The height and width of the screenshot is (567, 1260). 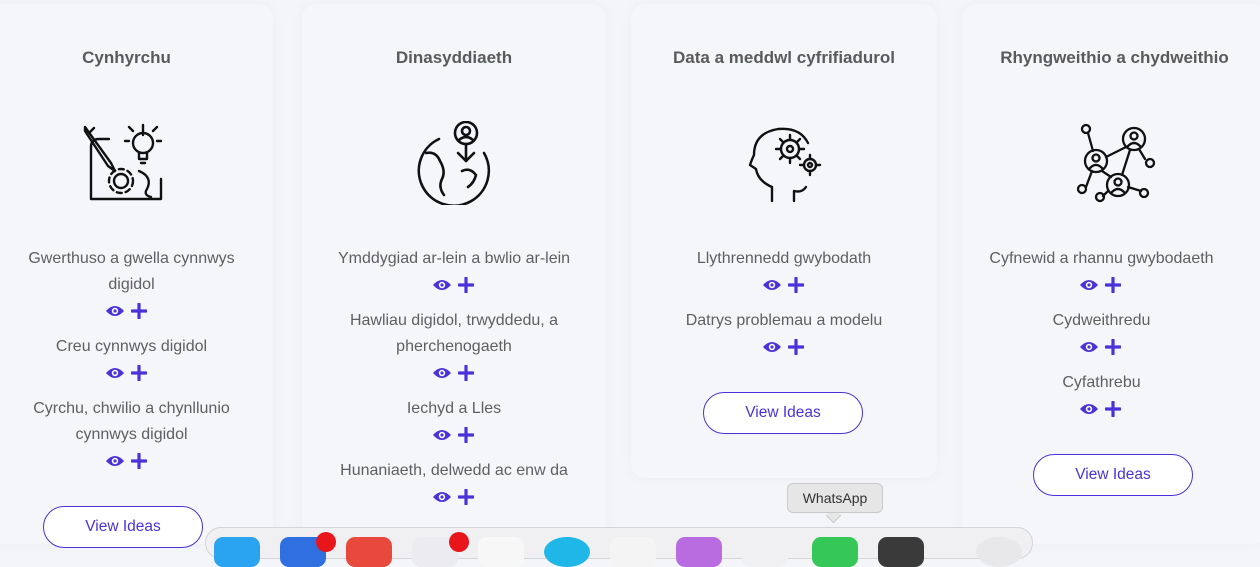 I want to click on skill-item: Cyfnewid a rhannu gwybodaeth, so click(x=1111, y=272).